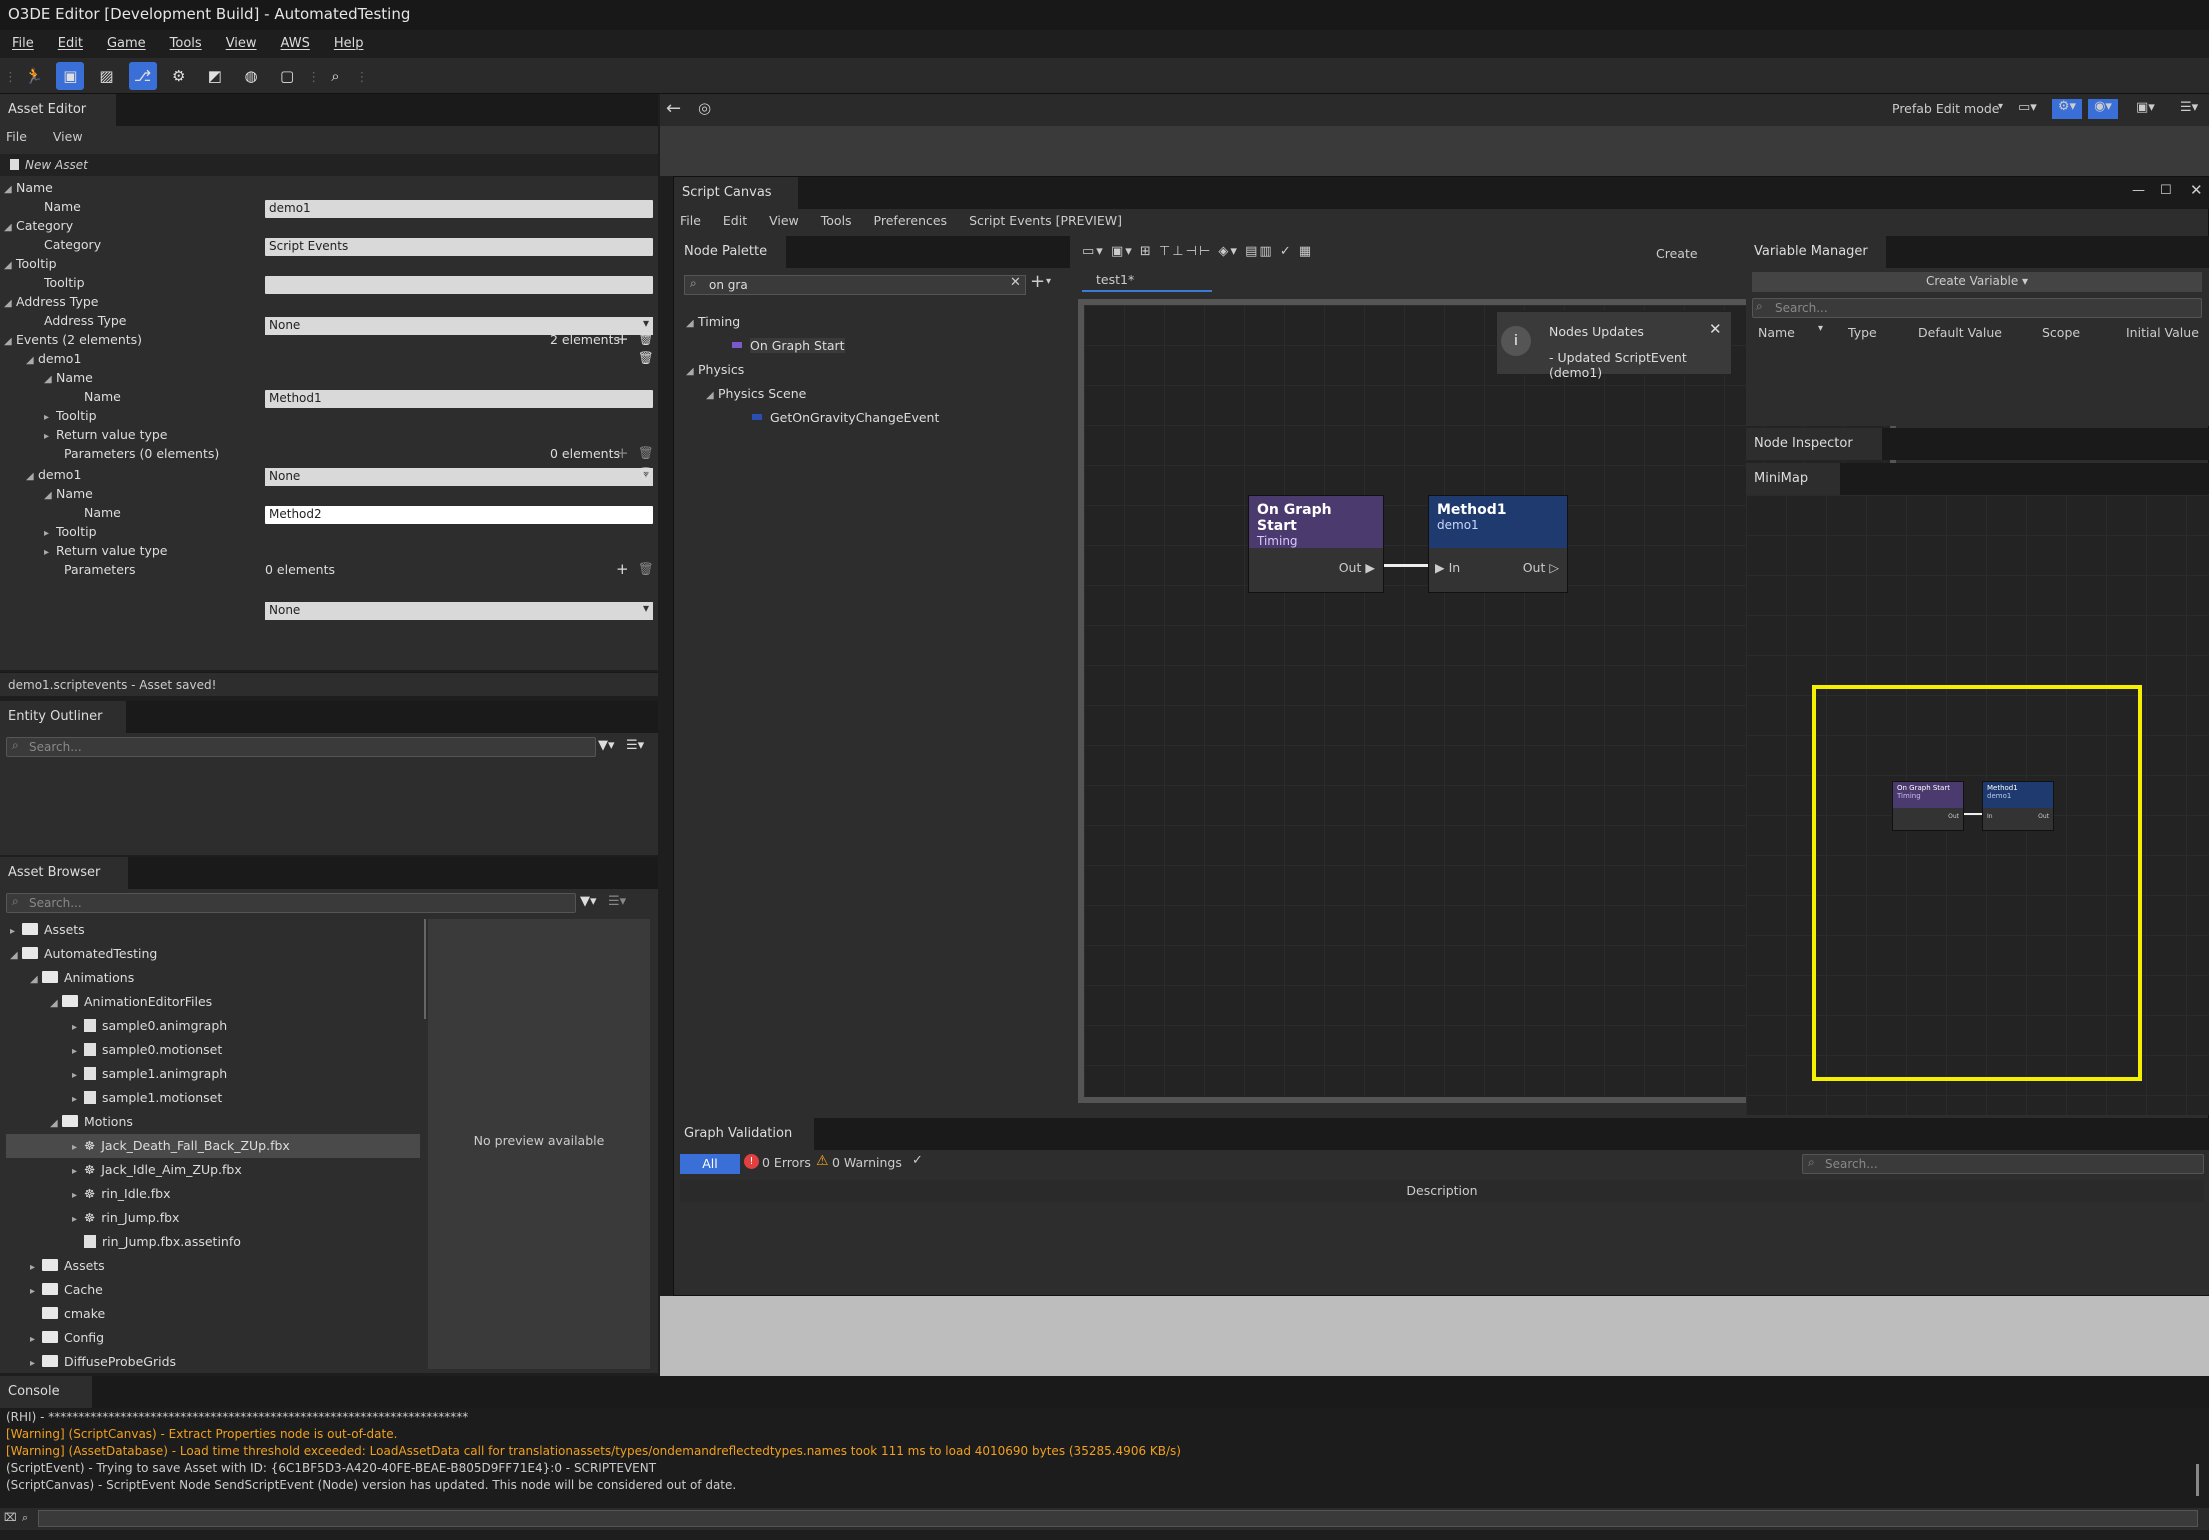  What do you see at coordinates (731, 252) in the screenshot?
I see `node-palette-tab: Node Palette` at bounding box center [731, 252].